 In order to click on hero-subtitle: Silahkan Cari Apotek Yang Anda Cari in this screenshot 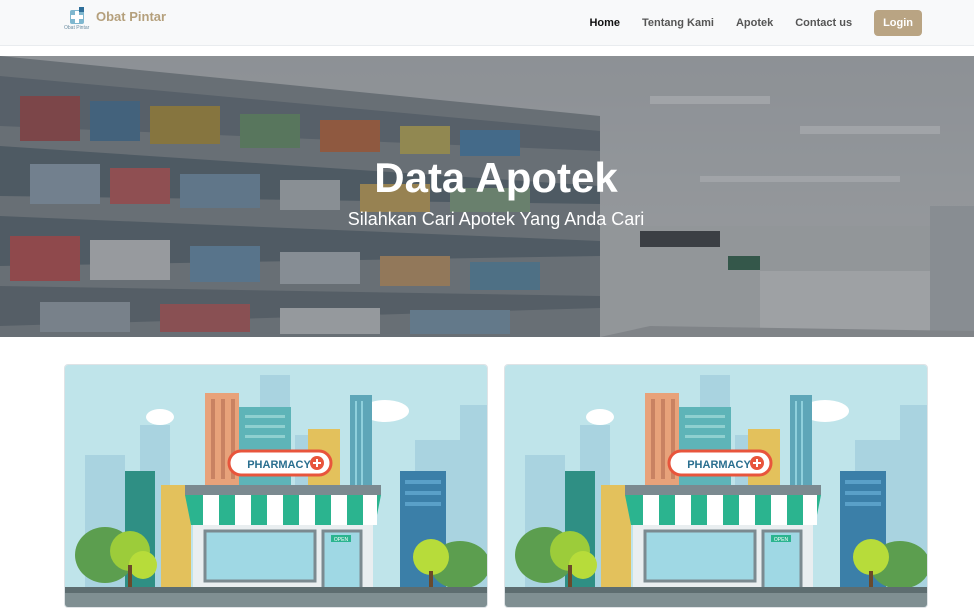, I will do `click(496, 219)`.